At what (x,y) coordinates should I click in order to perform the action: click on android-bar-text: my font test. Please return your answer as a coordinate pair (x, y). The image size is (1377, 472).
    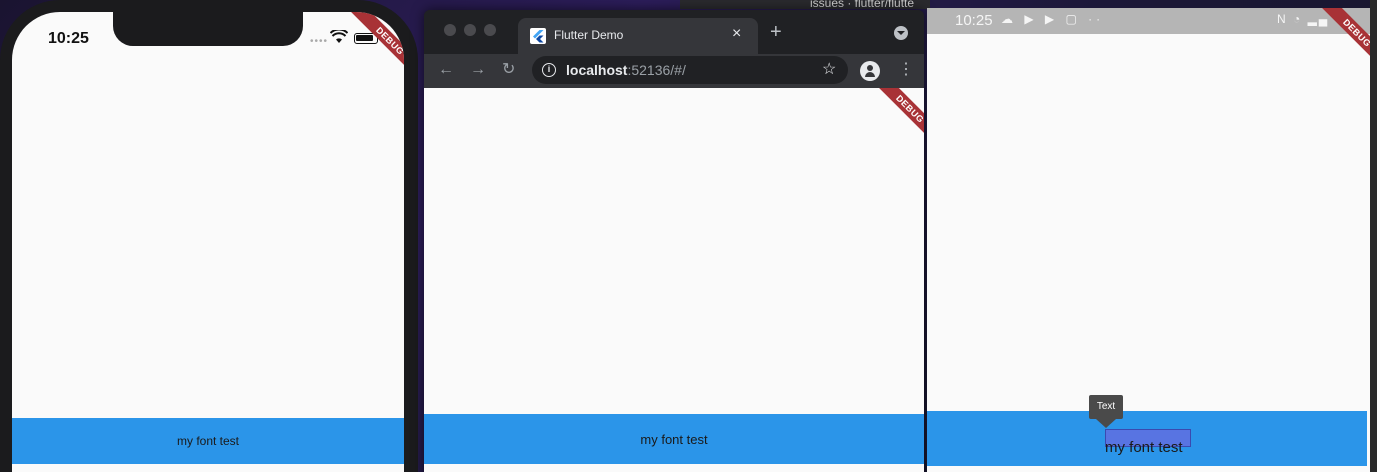
    Looking at the image, I should click on (1144, 447).